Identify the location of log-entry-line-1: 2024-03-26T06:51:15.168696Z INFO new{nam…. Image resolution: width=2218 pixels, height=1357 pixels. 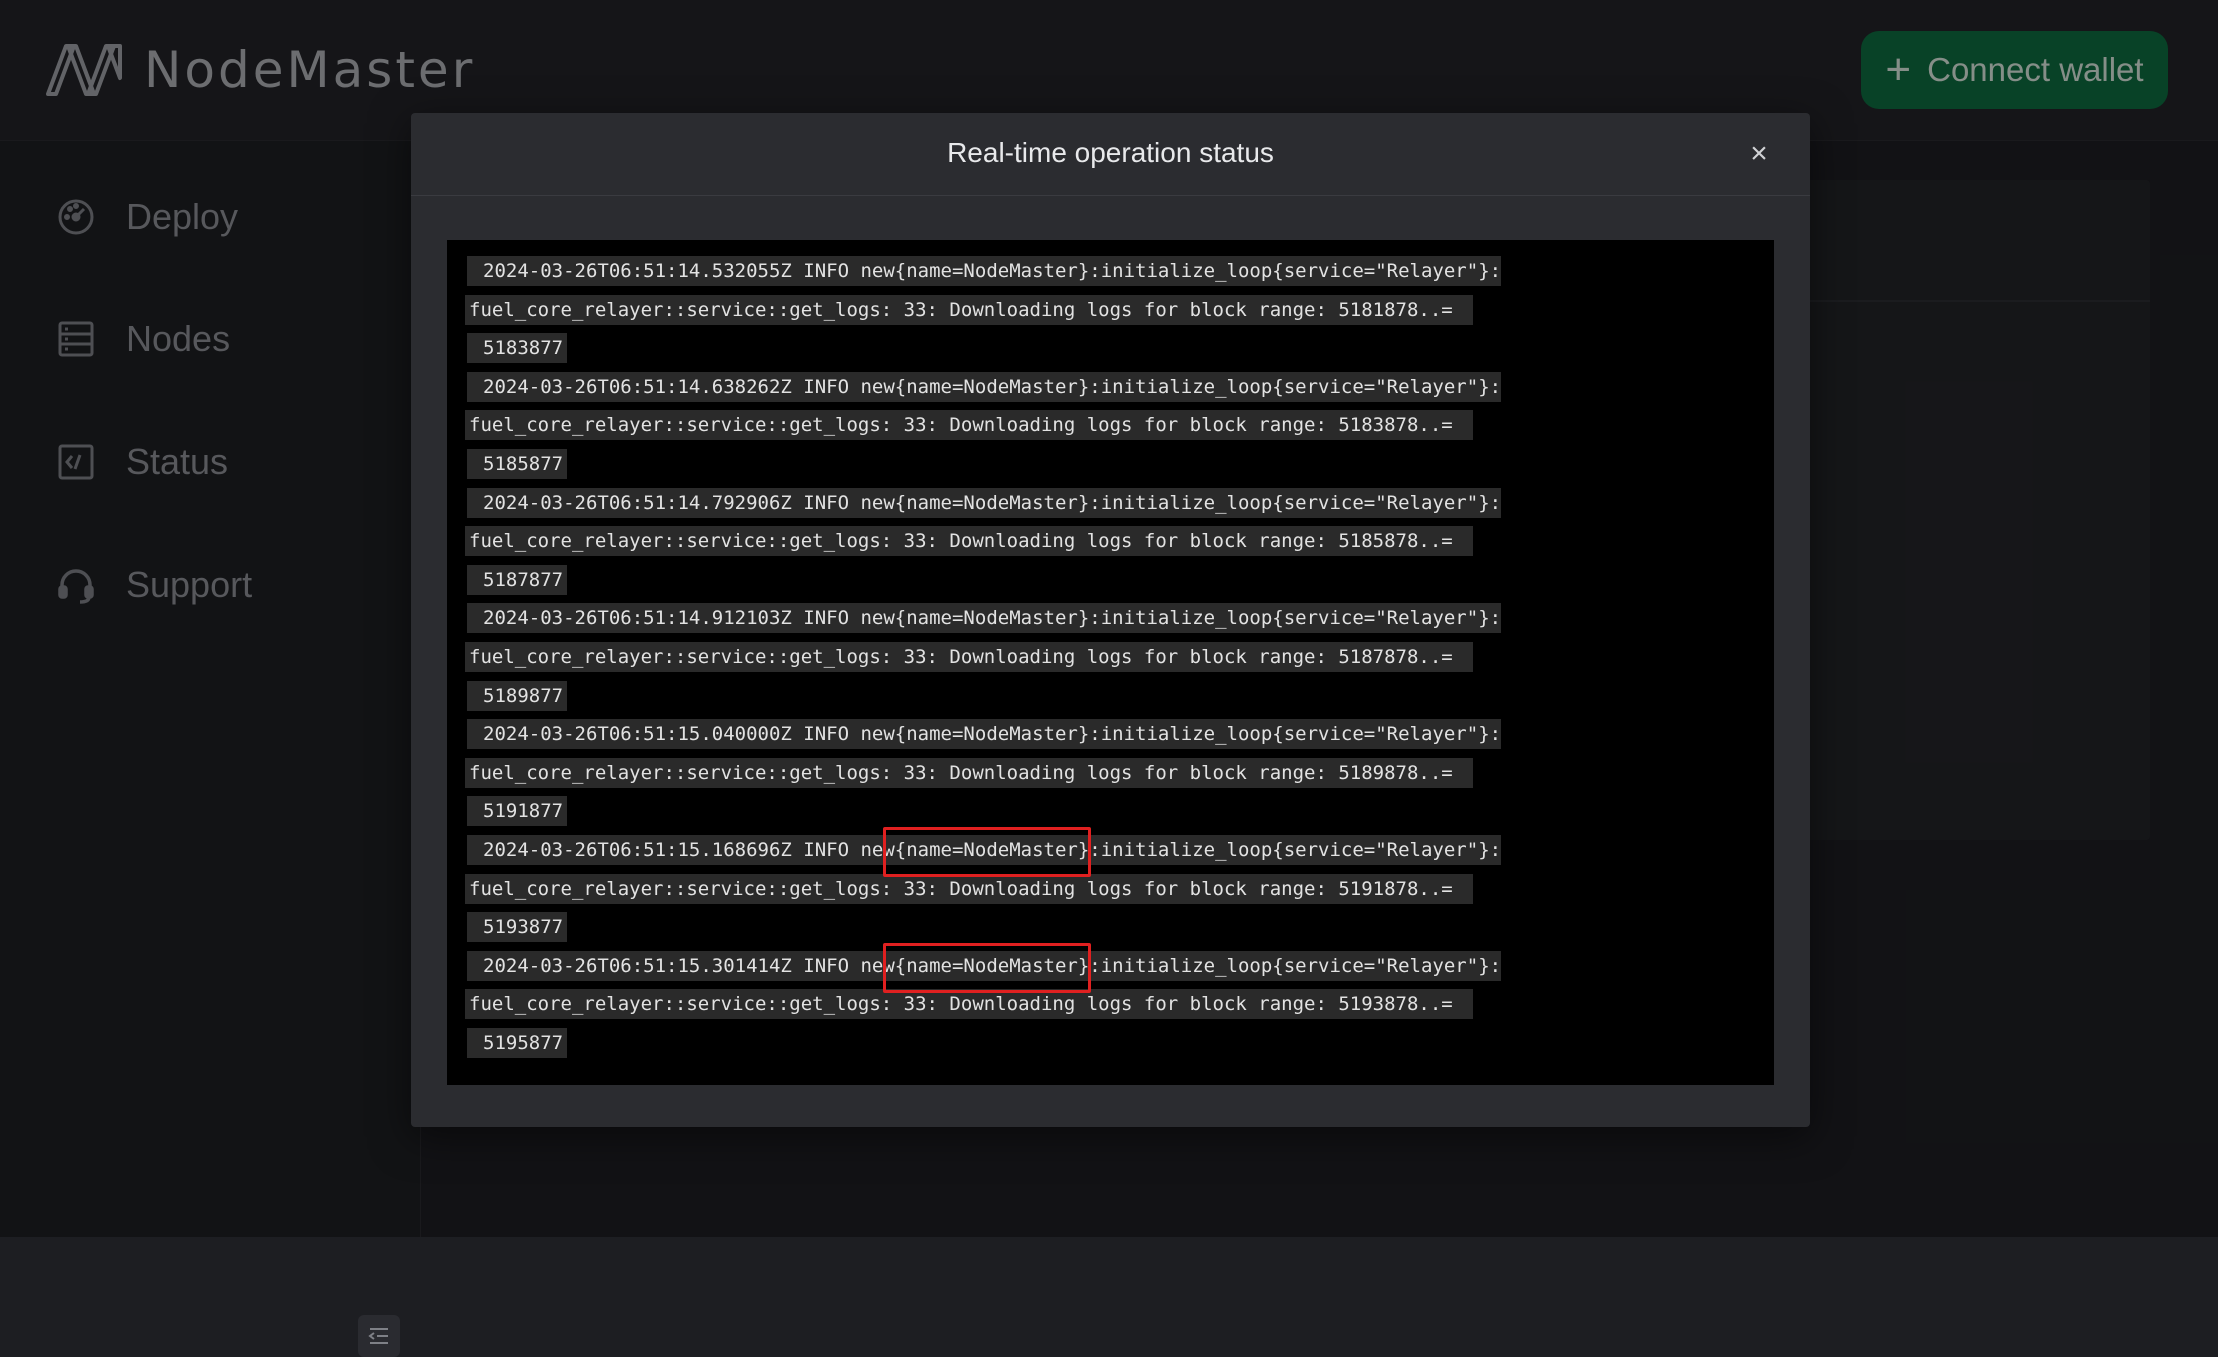
(984, 850).